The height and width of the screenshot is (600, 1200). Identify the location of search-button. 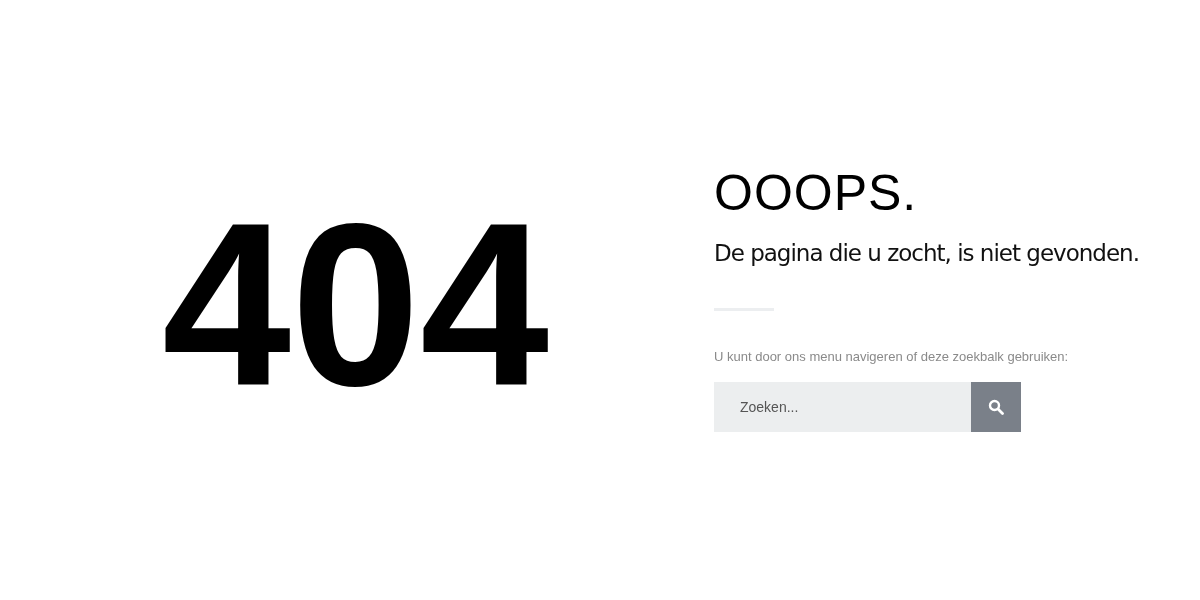
(996, 407).